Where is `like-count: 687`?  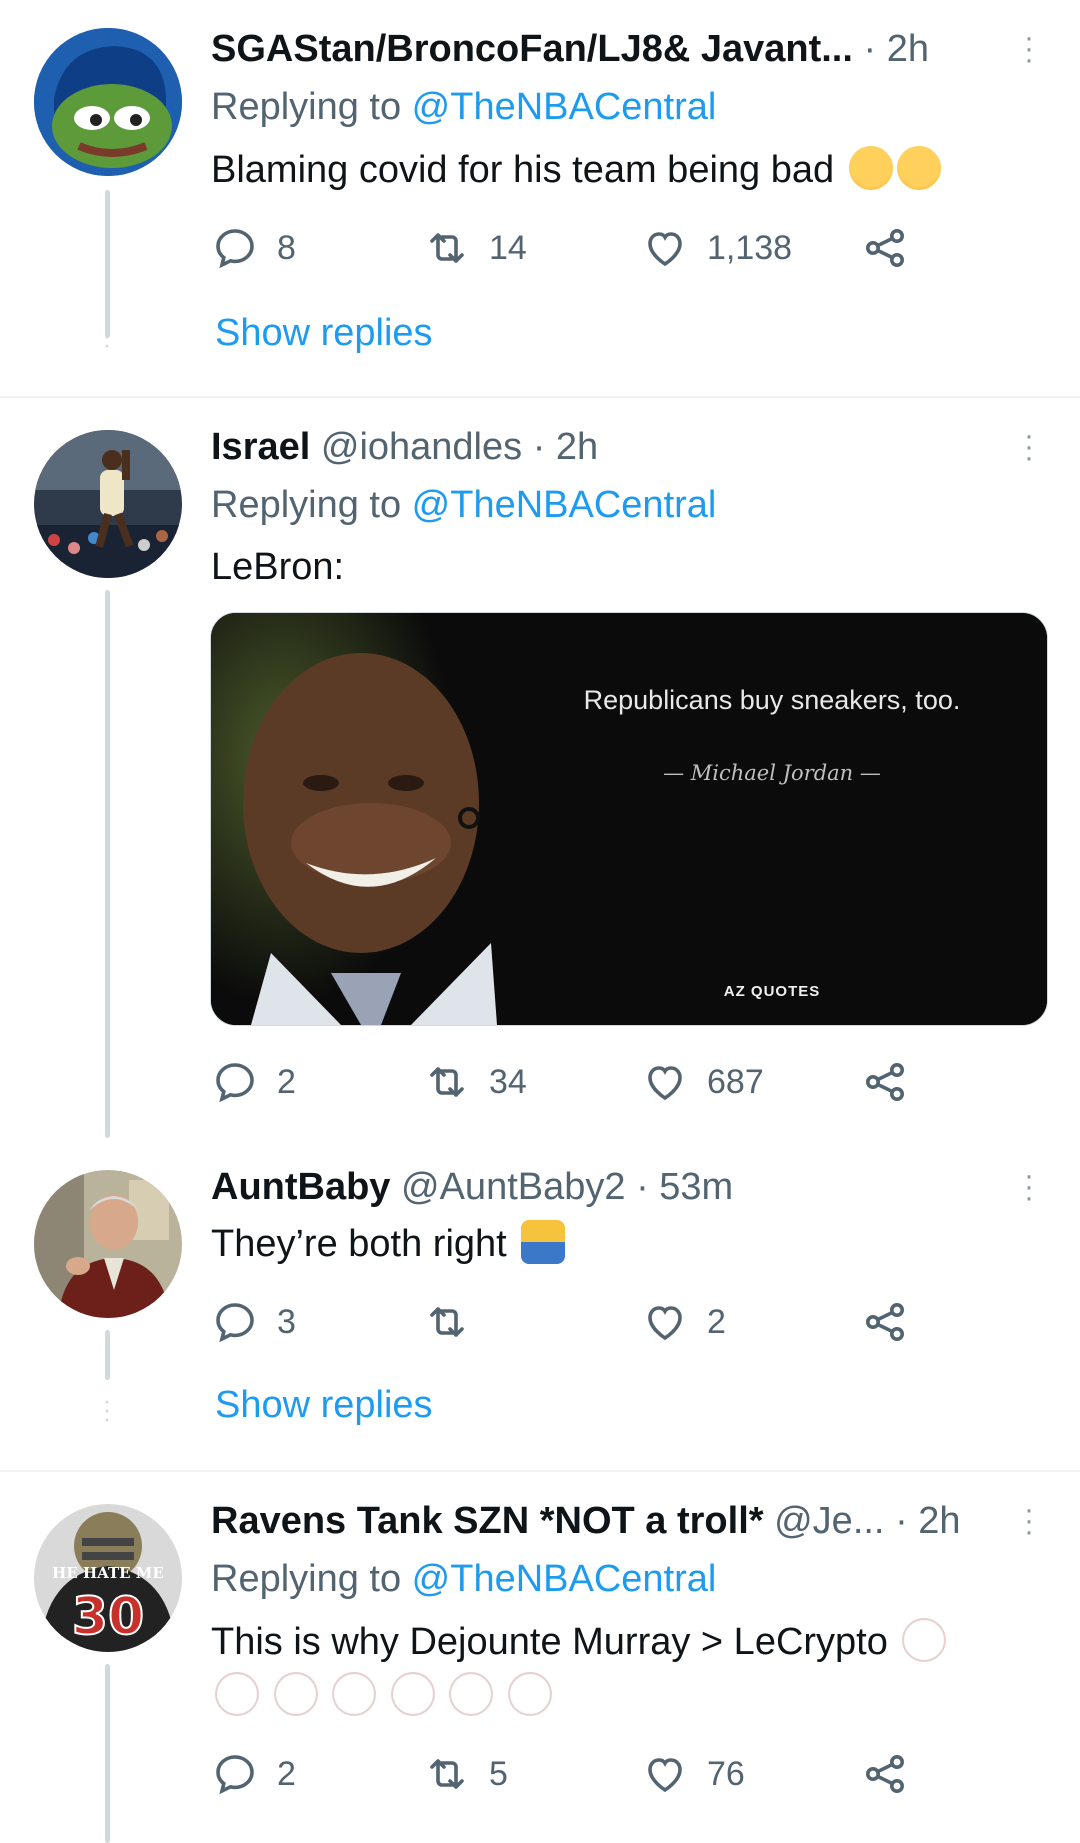 like-count: 687 is located at coordinates (735, 1081).